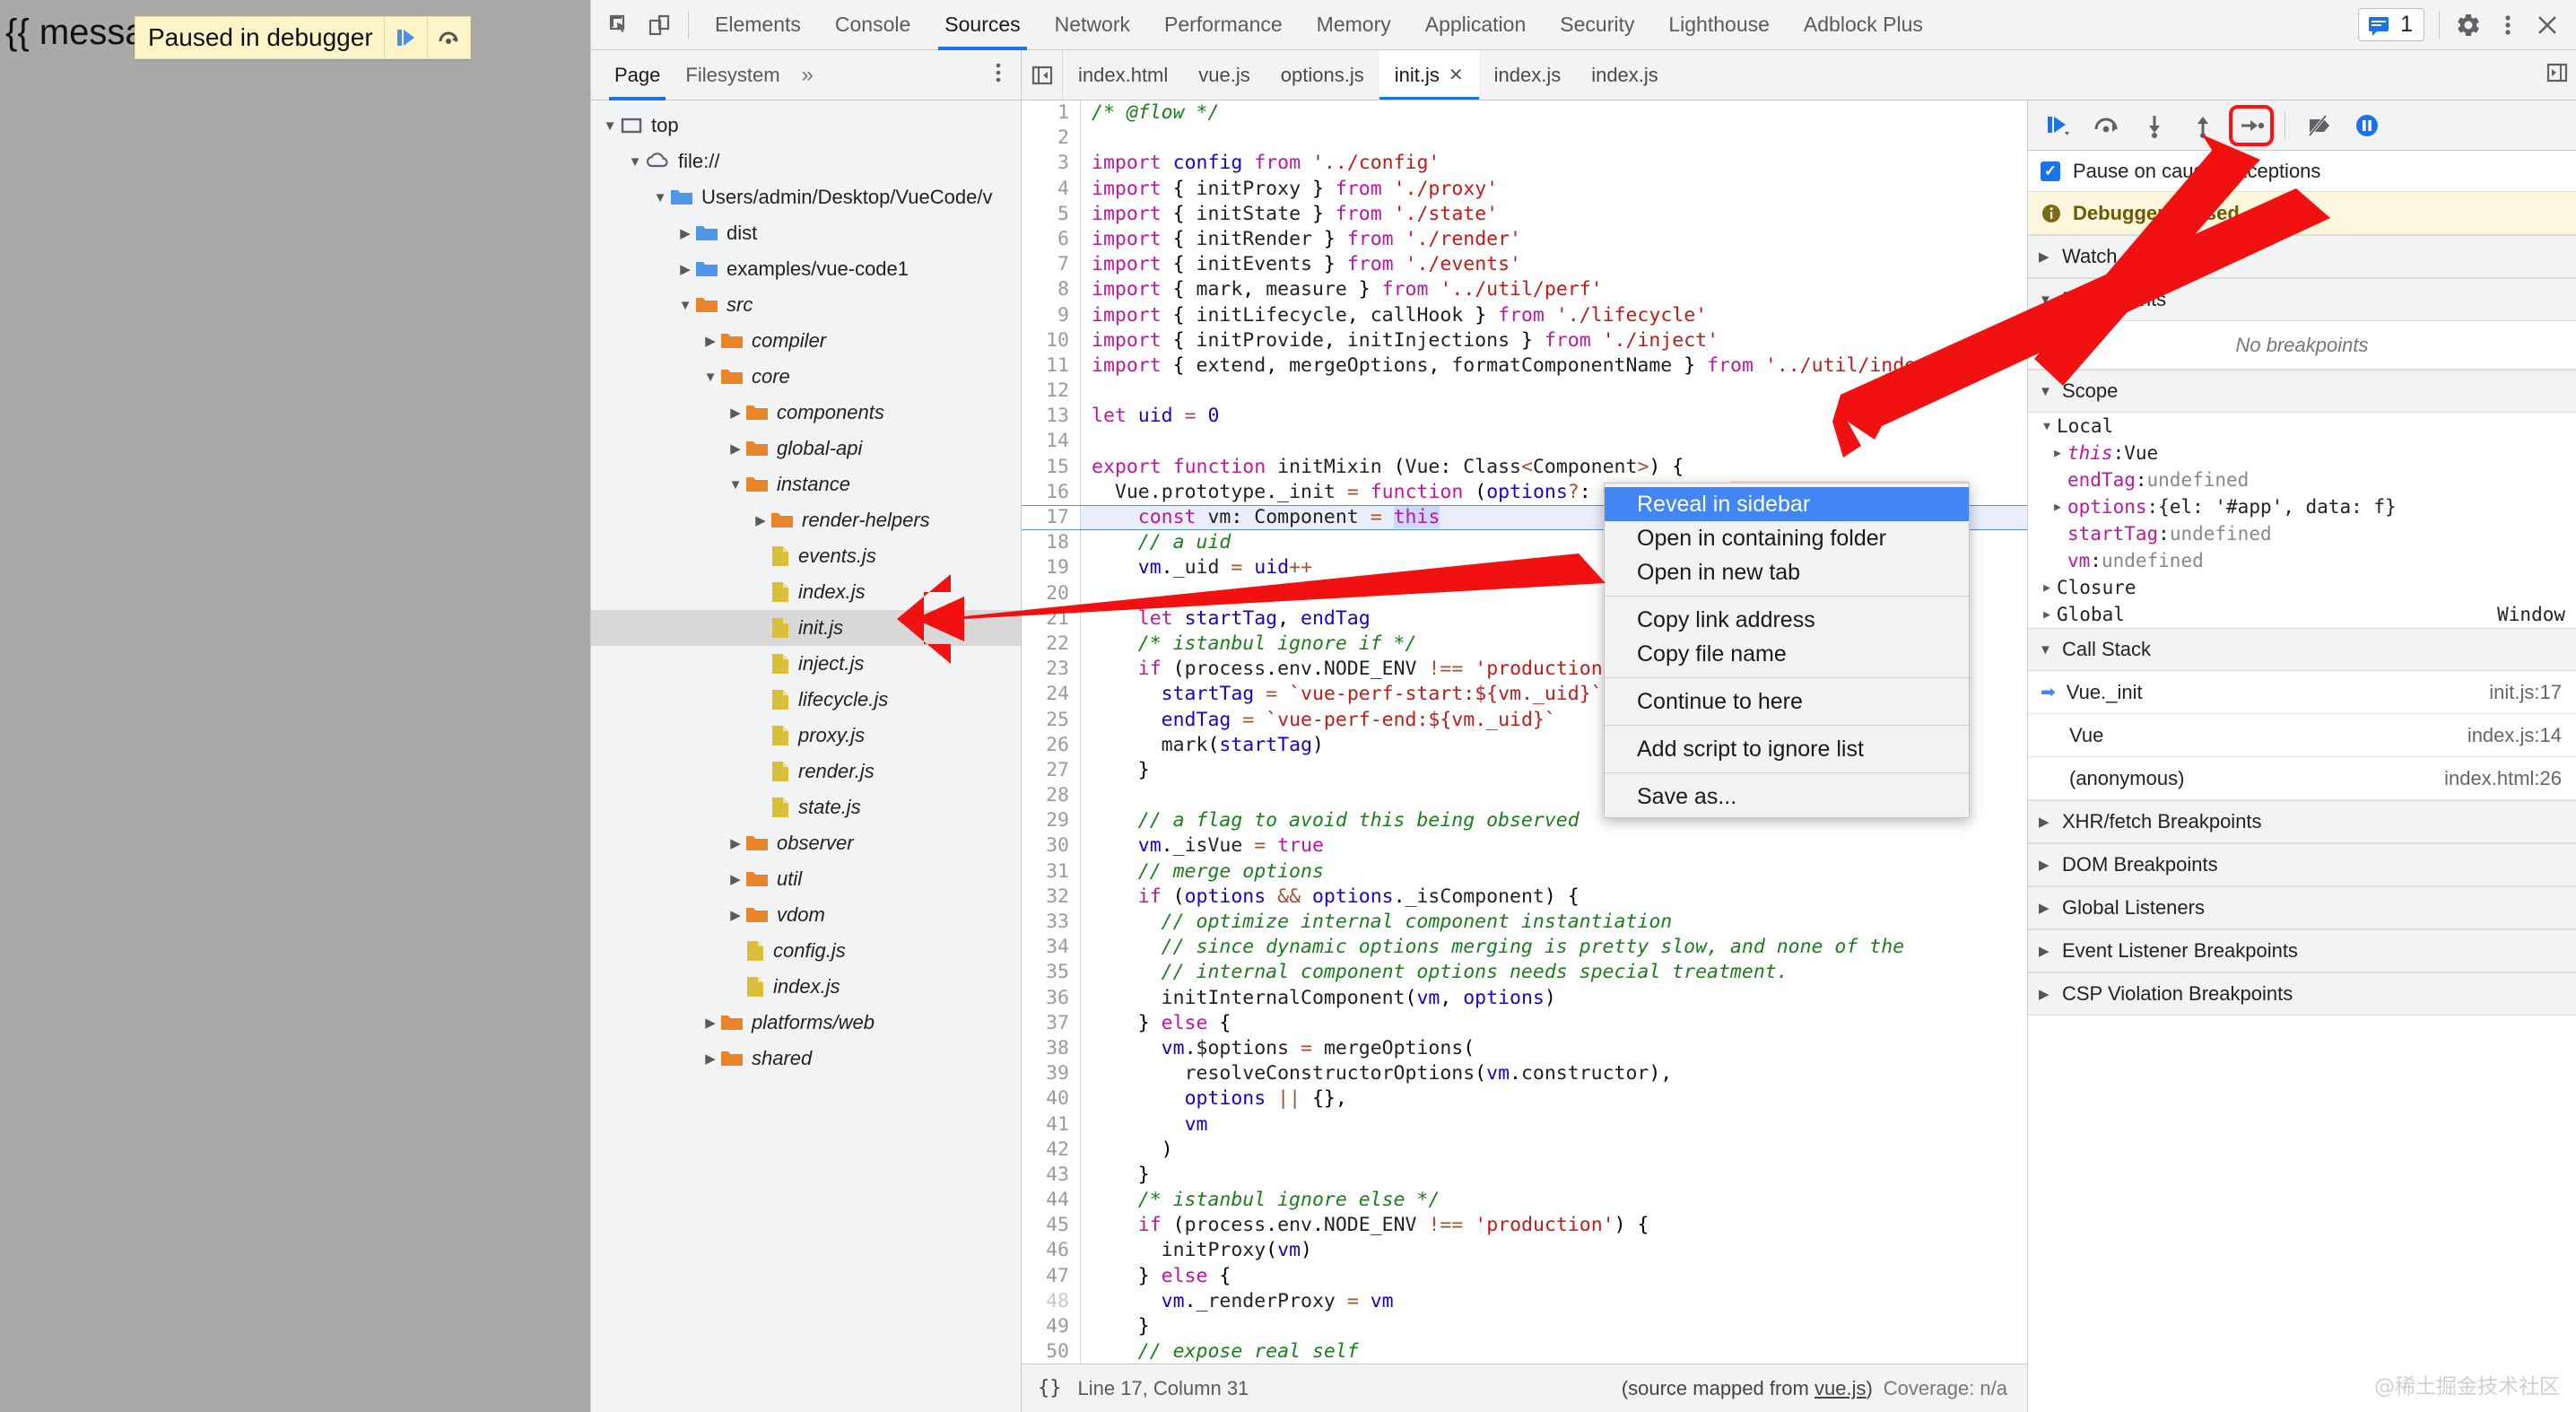  What do you see at coordinates (2302, 614) in the screenshot?
I see `scope-group-global: ▶ Global Window` at bounding box center [2302, 614].